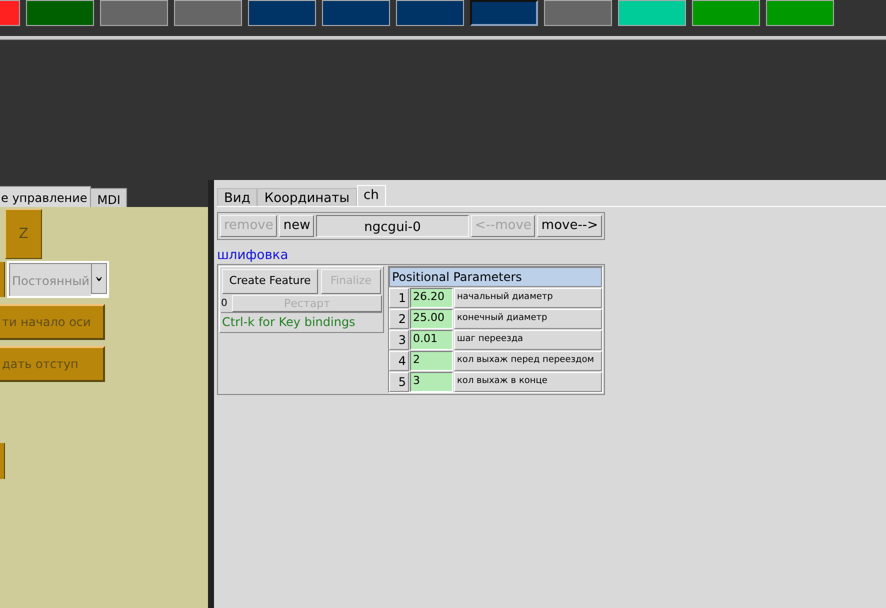  What do you see at coordinates (253, 255) in the screenshot?
I see `subroutine-title: шлифовка` at bounding box center [253, 255].